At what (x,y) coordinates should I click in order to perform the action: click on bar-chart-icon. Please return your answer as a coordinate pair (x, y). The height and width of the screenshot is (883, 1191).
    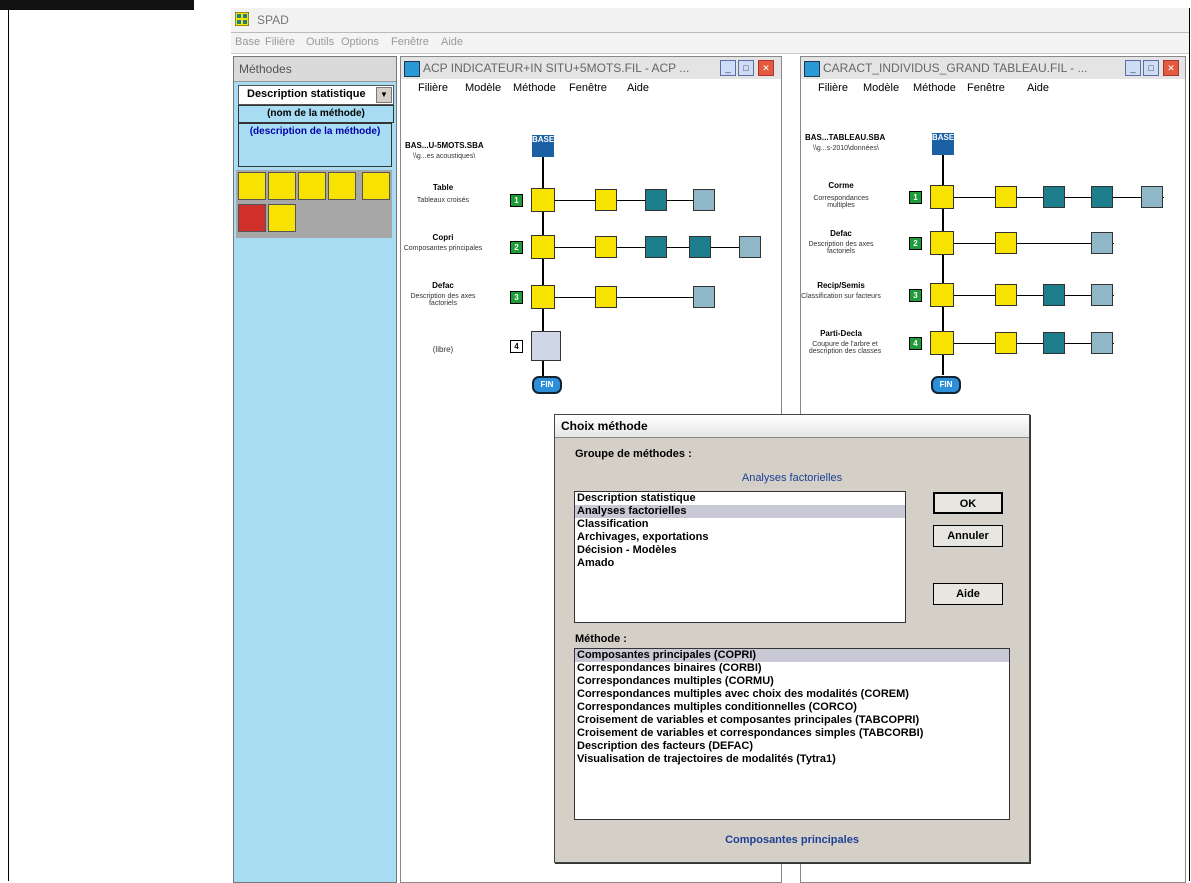
    Looking at the image, I should click on (282, 186).